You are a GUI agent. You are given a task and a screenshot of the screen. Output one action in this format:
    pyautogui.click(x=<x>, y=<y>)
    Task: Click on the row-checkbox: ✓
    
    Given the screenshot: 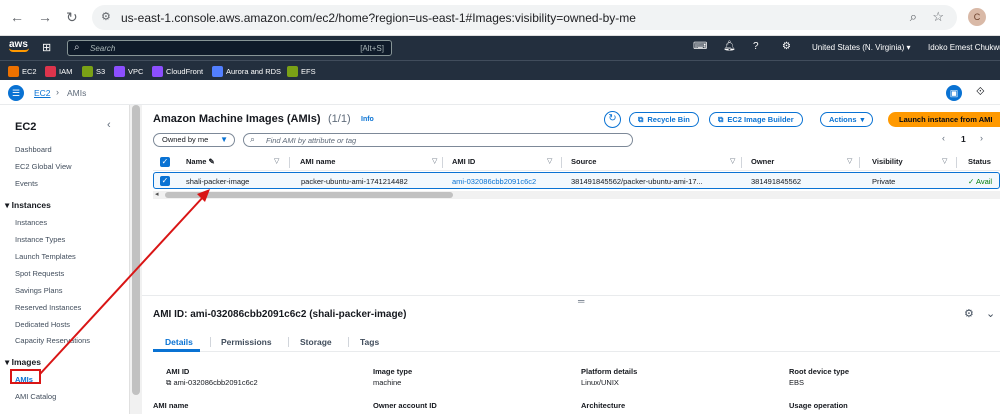 What is the action you would take?
    pyautogui.click(x=165, y=181)
    